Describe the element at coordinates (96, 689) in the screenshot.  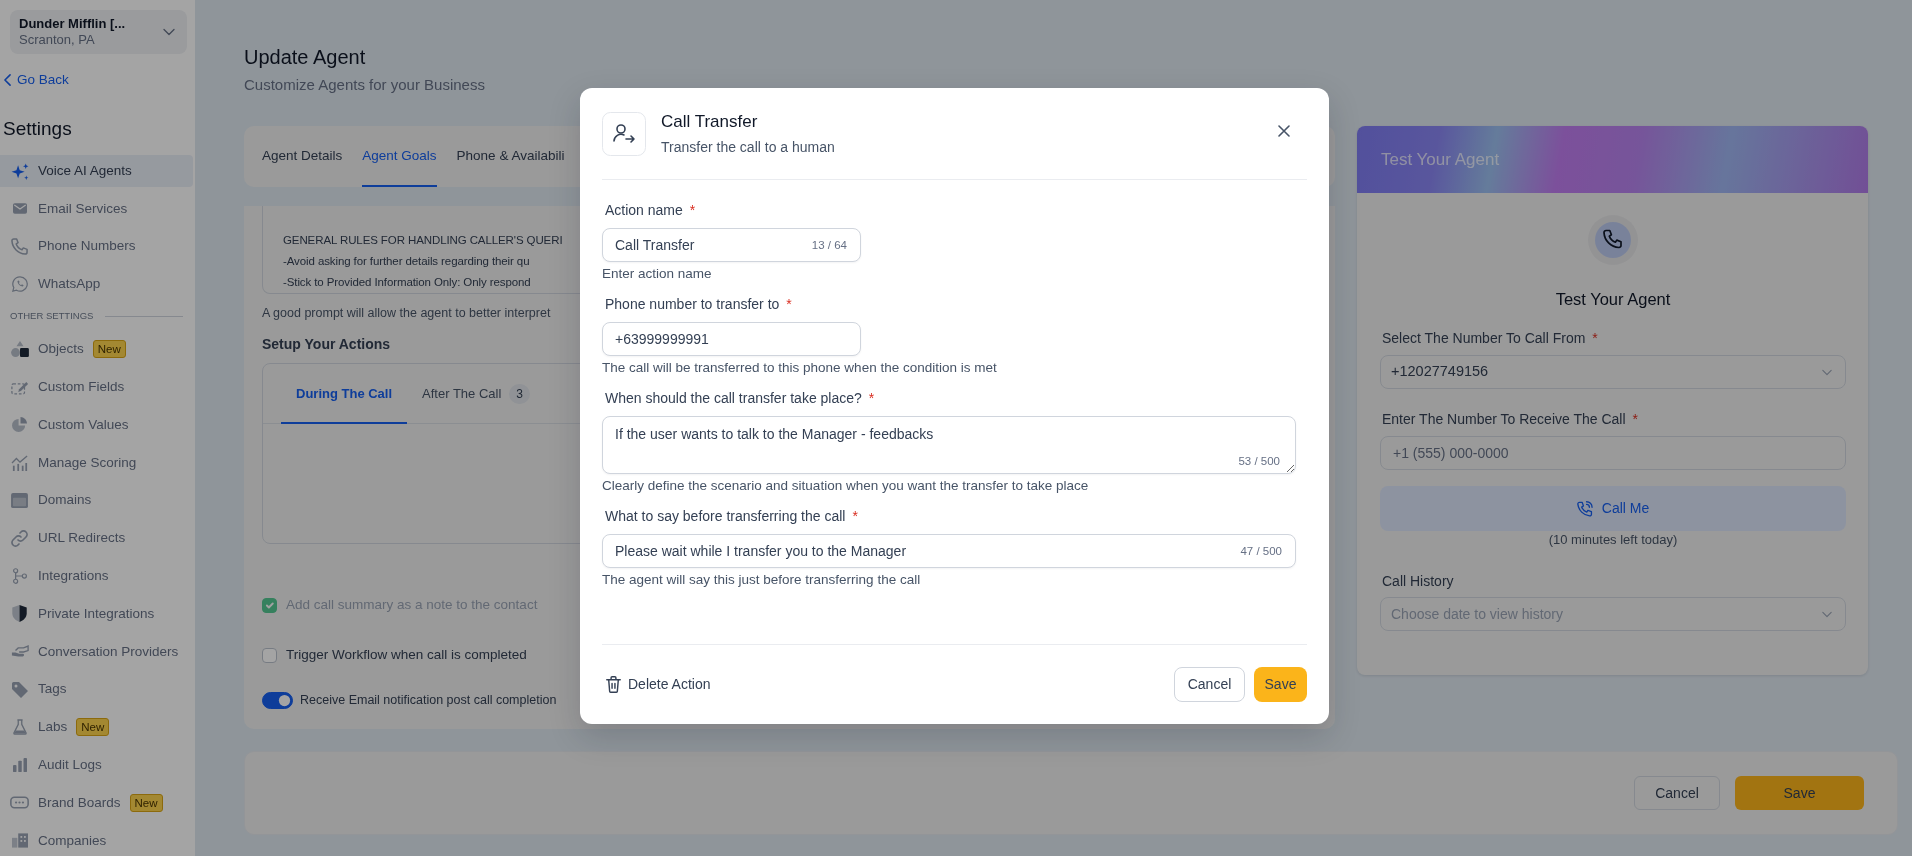
I see `sidebar-item: Tags` at that location.